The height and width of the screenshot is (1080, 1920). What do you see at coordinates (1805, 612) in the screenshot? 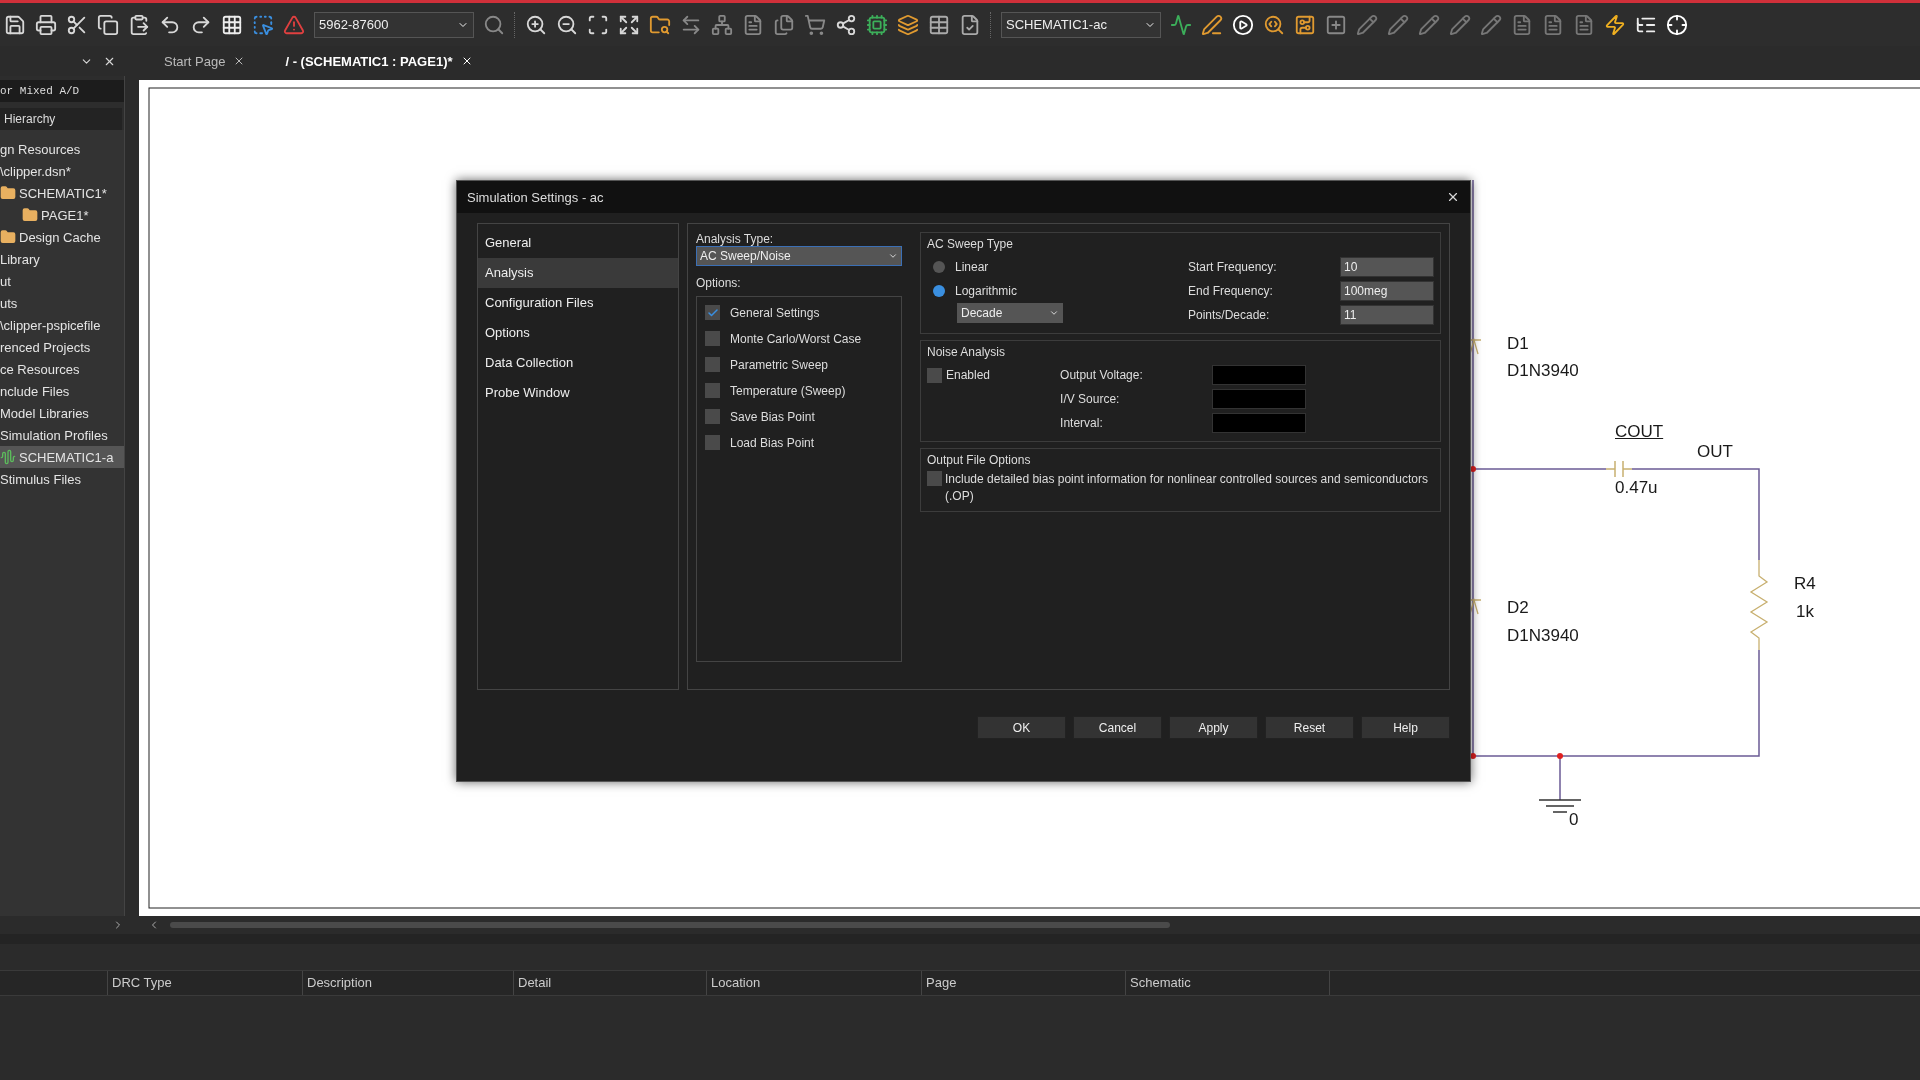
I see `schematic-label: 1k` at bounding box center [1805, 612].